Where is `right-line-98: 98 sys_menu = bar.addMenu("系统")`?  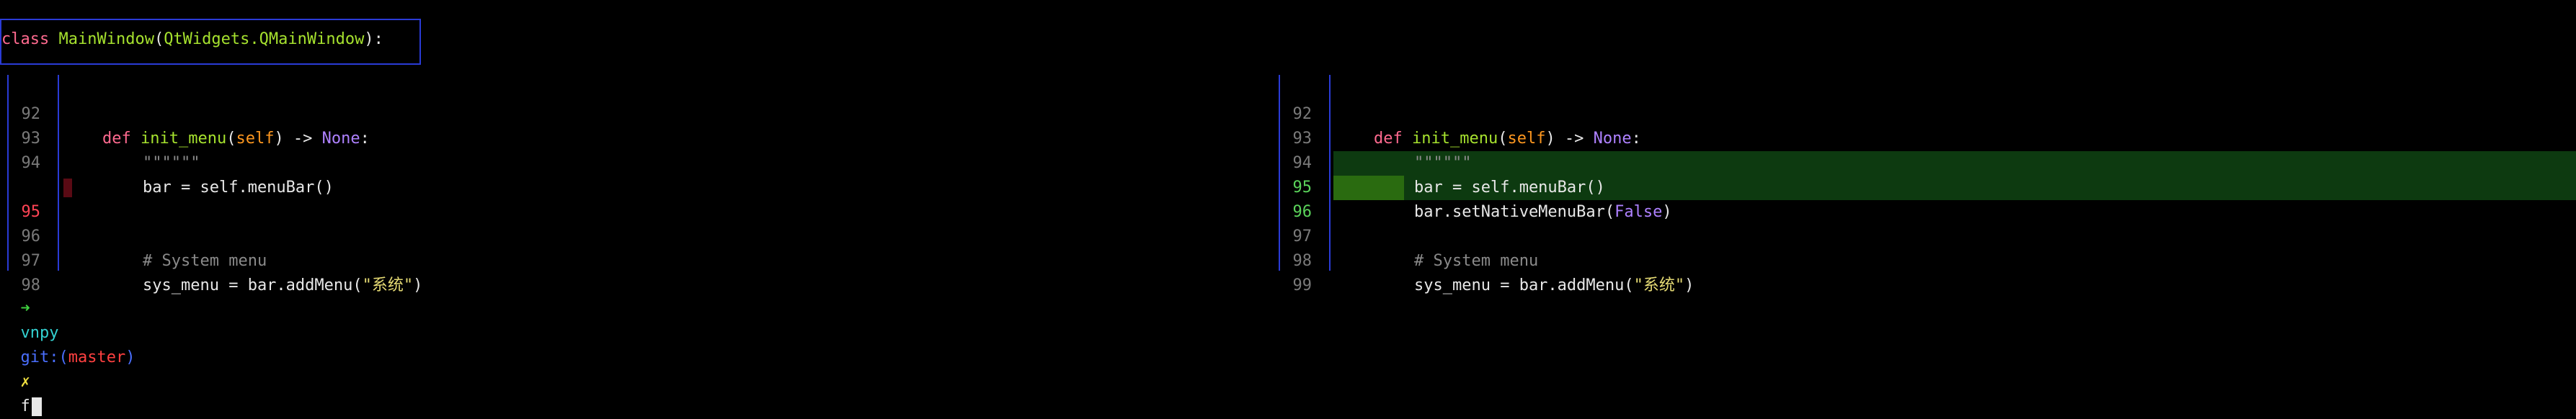
right-line-98: 98 sys_menu = bar.addMenu("系统") is located at coordinates (1494, 273).